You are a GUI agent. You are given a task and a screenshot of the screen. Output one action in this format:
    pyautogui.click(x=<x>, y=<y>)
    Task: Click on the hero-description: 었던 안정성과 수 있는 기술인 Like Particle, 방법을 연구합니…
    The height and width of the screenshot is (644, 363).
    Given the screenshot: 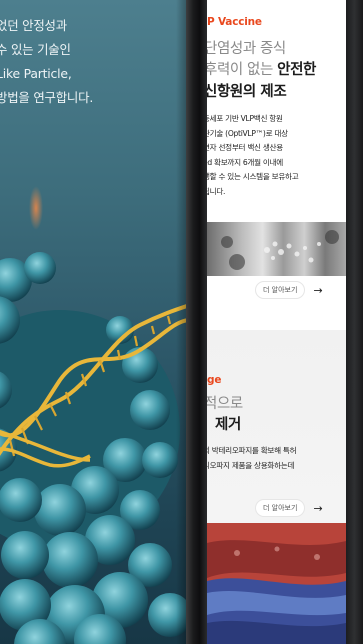 What is the action you would take?
    pyautogui.click(x=47, y=61)
    